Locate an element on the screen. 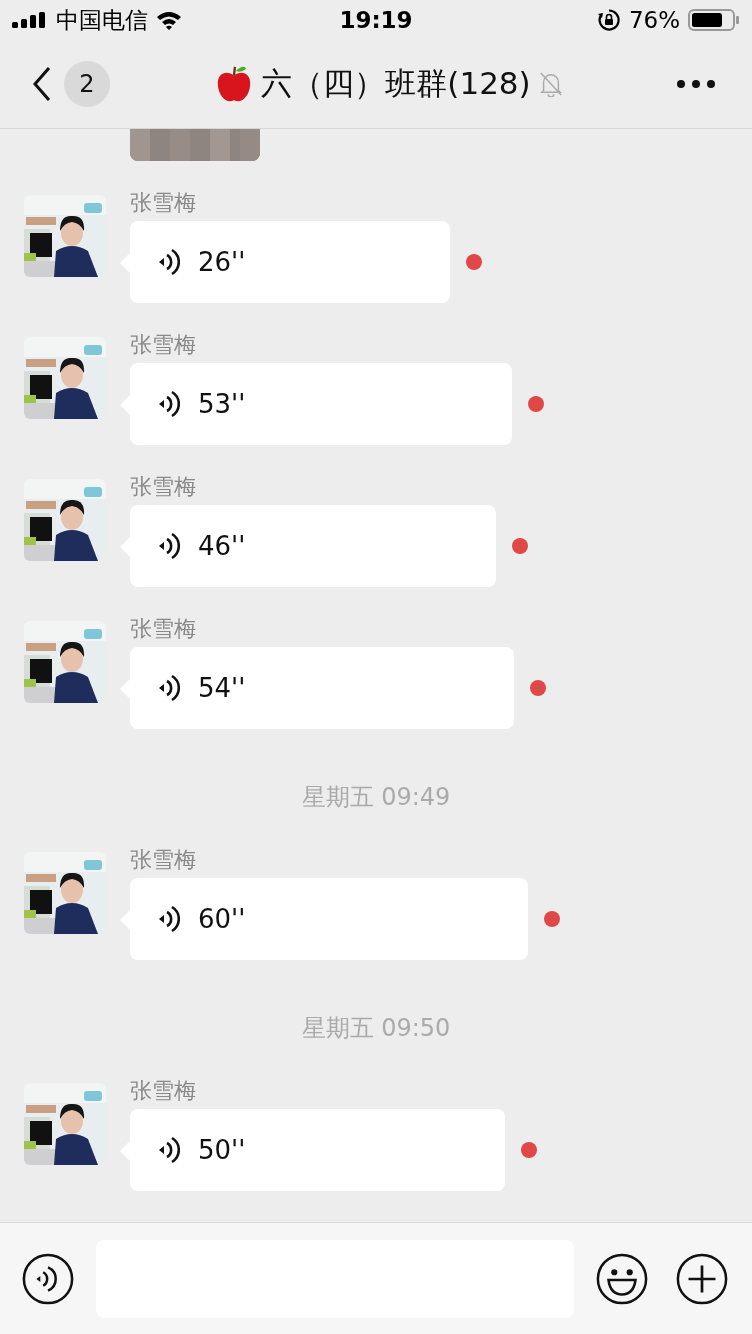 The image size is (752, 1334). voice-input-icon is located at coordinates (48, 1278).